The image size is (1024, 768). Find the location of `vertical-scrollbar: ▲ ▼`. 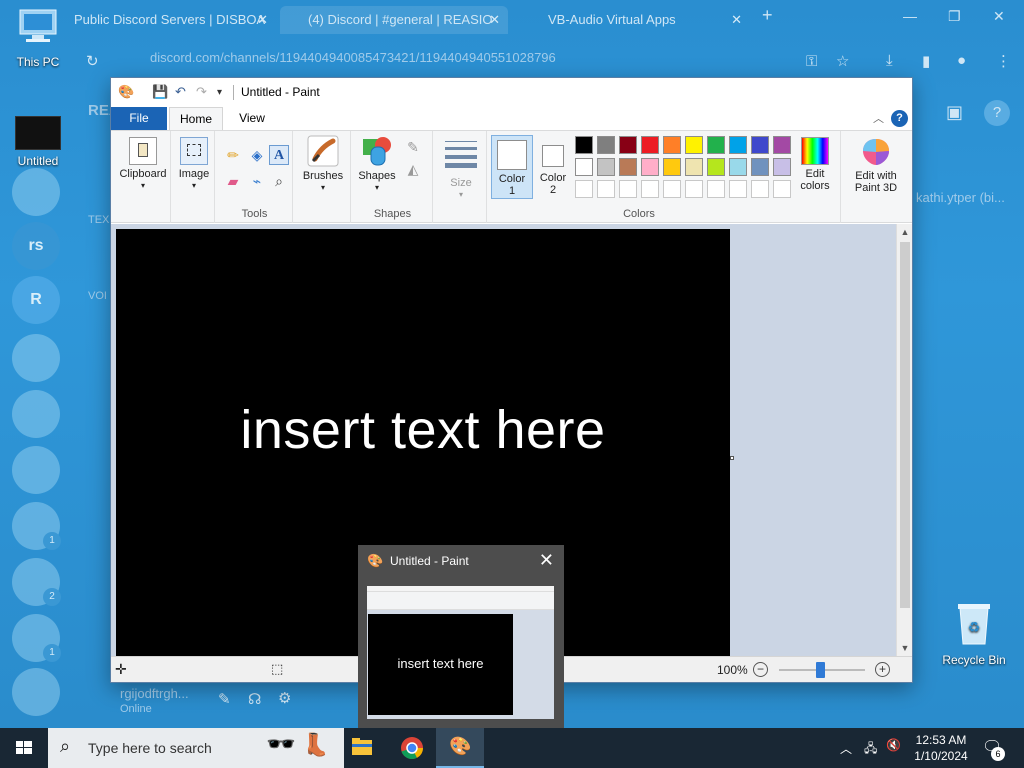

vertical-scrollbar: ▲ ▼ is located at coordinates (904, 440).